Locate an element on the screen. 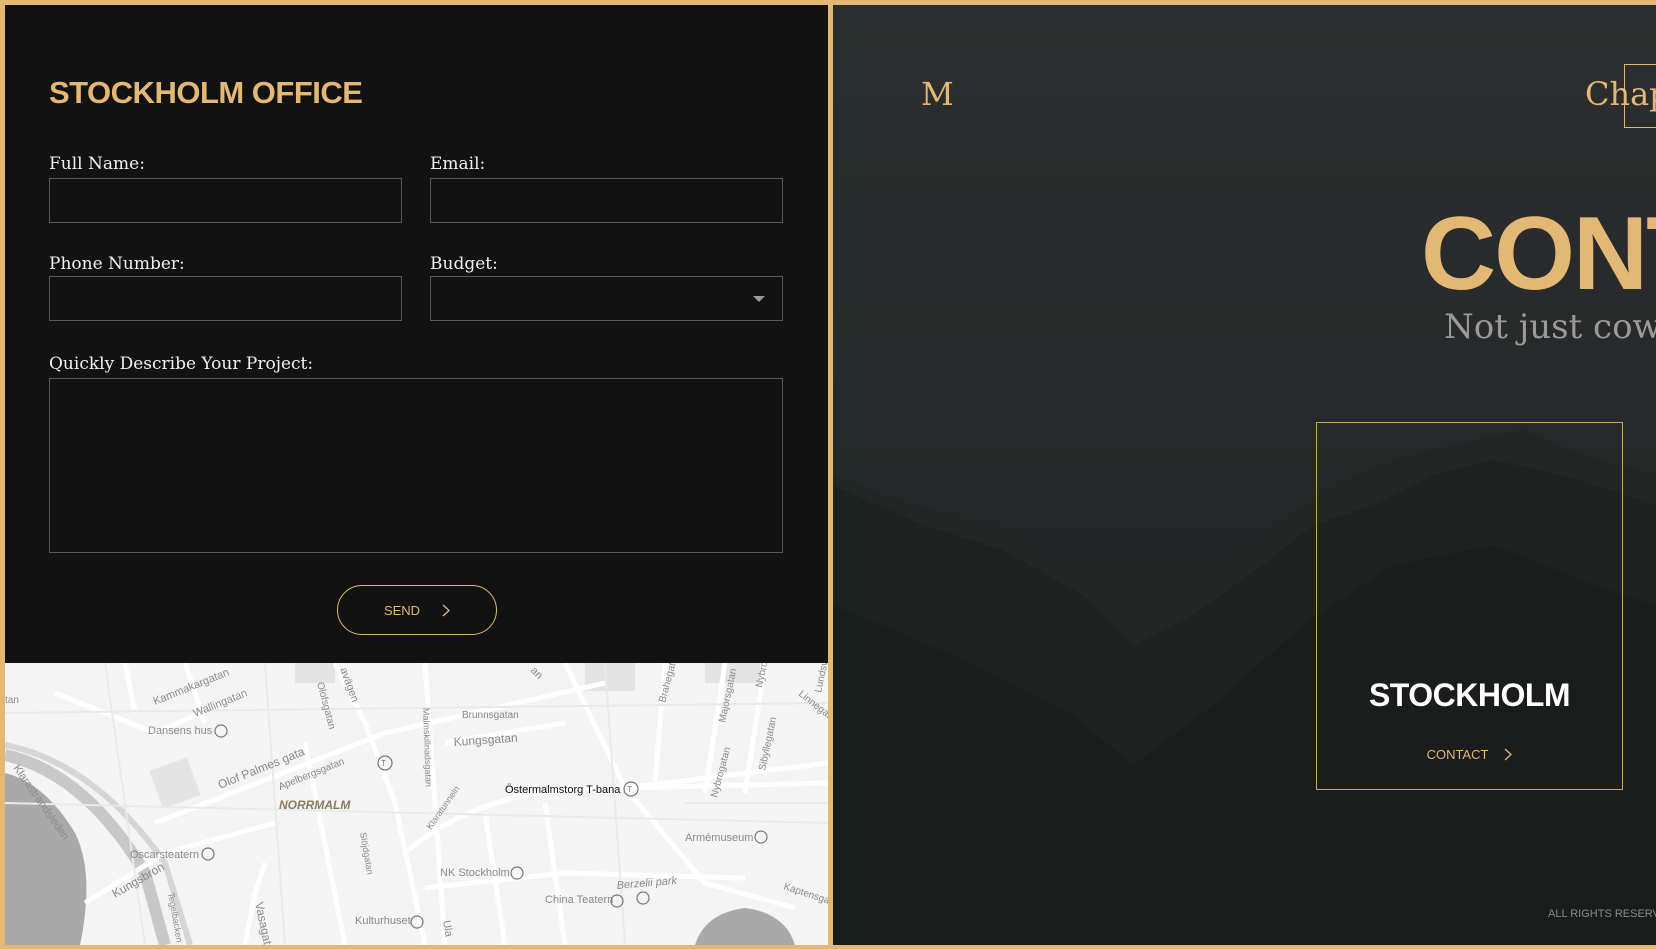 This screenshot has height=949, width=1656. map-label: NK Stockholm is located at coordinates (475, 873).